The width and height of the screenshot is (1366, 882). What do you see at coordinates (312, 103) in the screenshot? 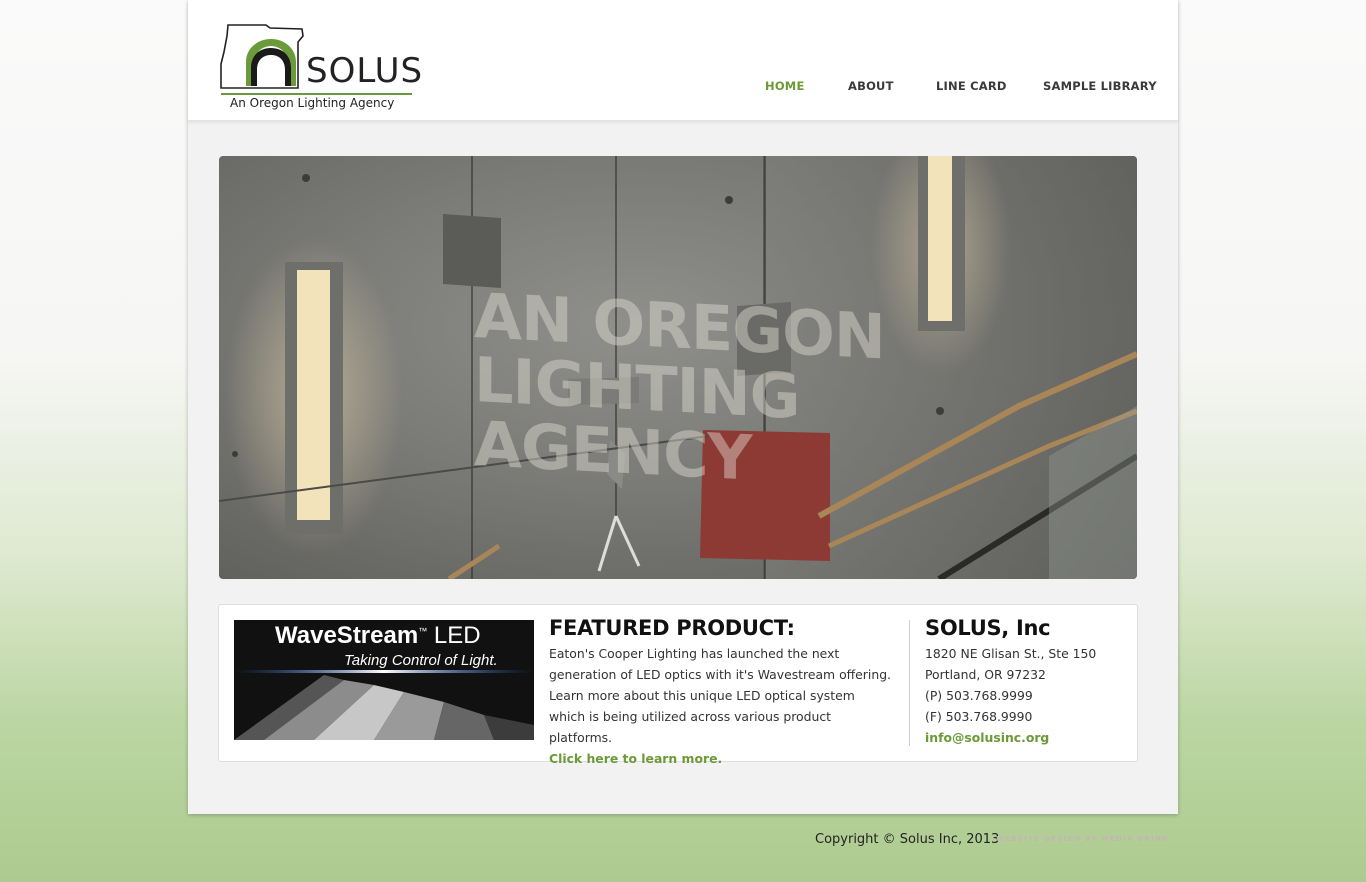
I see `logo-tagline: An Oregon Lighting Agency` at bounding box center [312, 103].